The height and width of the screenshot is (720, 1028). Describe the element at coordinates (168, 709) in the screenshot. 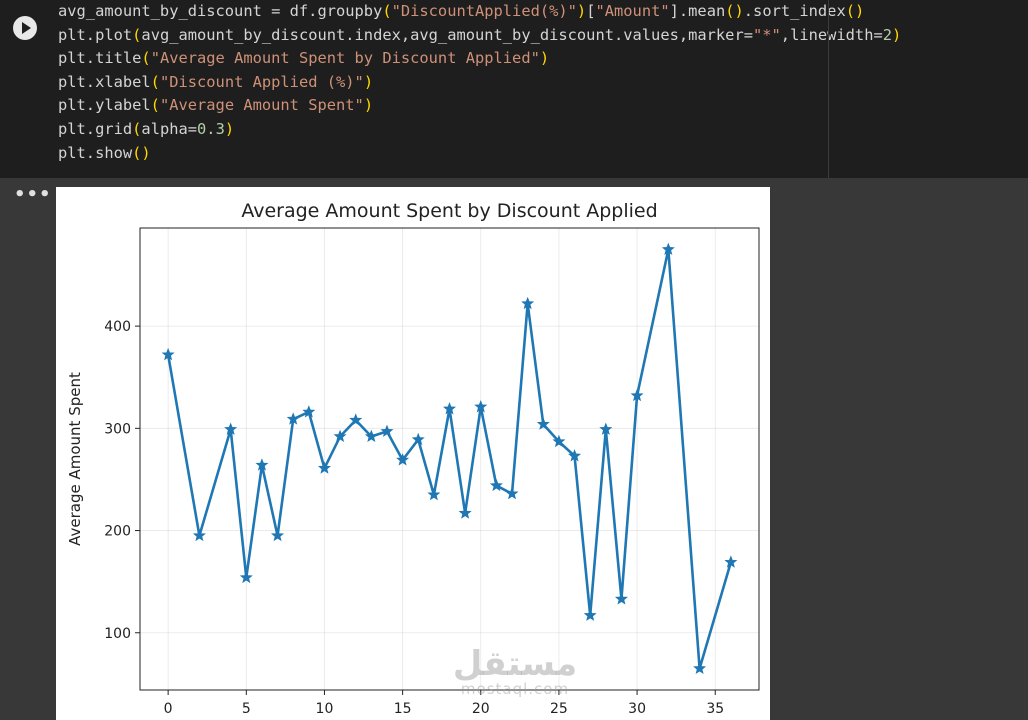

I see `x-tick-label: 0` at that location.